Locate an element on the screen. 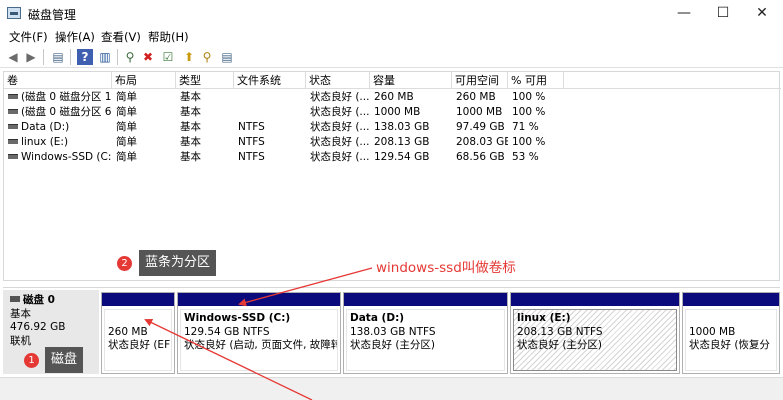  partition-efi: 260 MB 状态良好 (EFI 系 is located at coordinates (138, 333).